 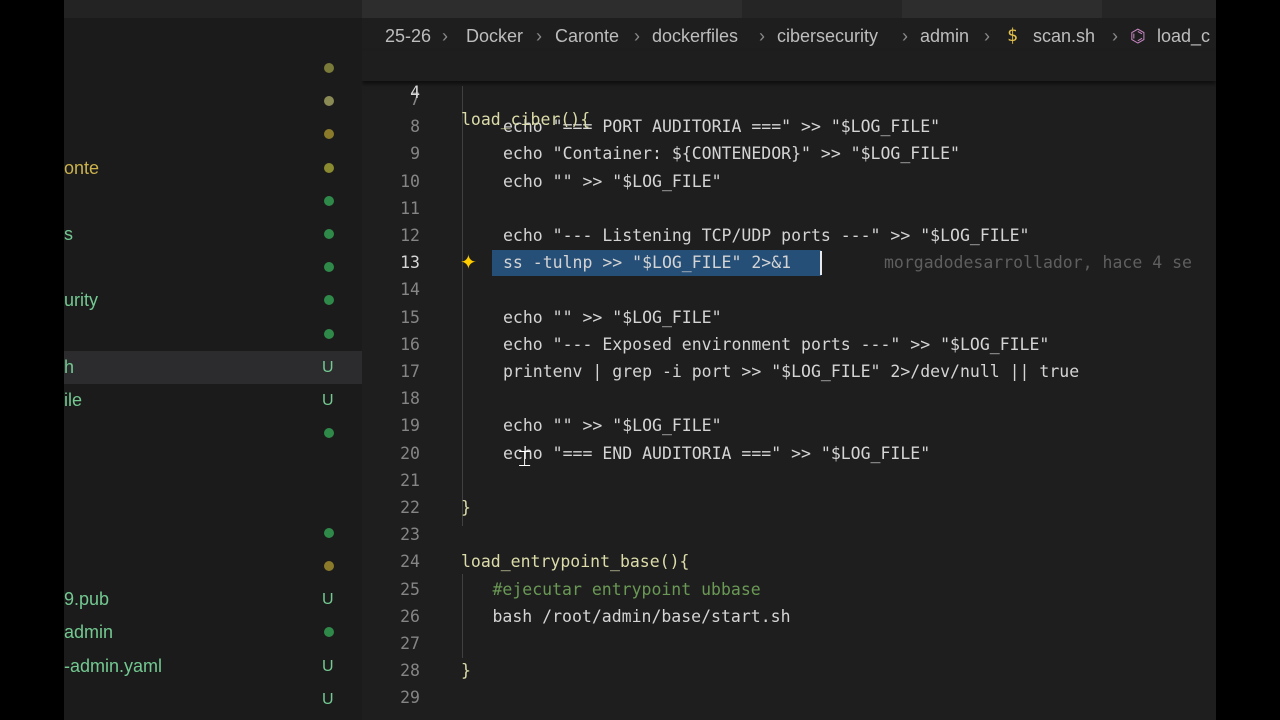 What do you see at coordinates (1248, 360) in the screenshot?
I see `outer-right-margin` at bounding box center [1248, 360].